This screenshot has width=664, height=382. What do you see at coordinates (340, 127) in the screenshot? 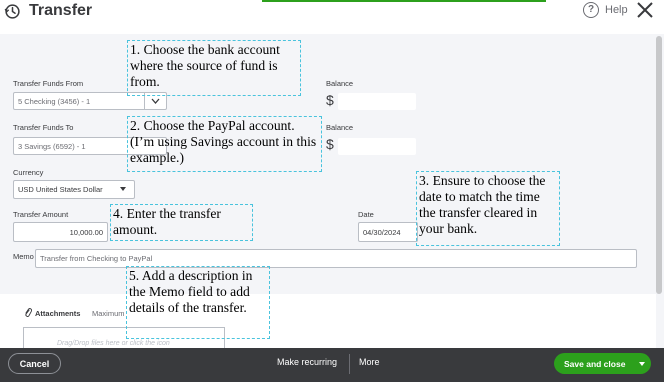
I see `to-balance-label: Balance` at bounding box center [340, 127].